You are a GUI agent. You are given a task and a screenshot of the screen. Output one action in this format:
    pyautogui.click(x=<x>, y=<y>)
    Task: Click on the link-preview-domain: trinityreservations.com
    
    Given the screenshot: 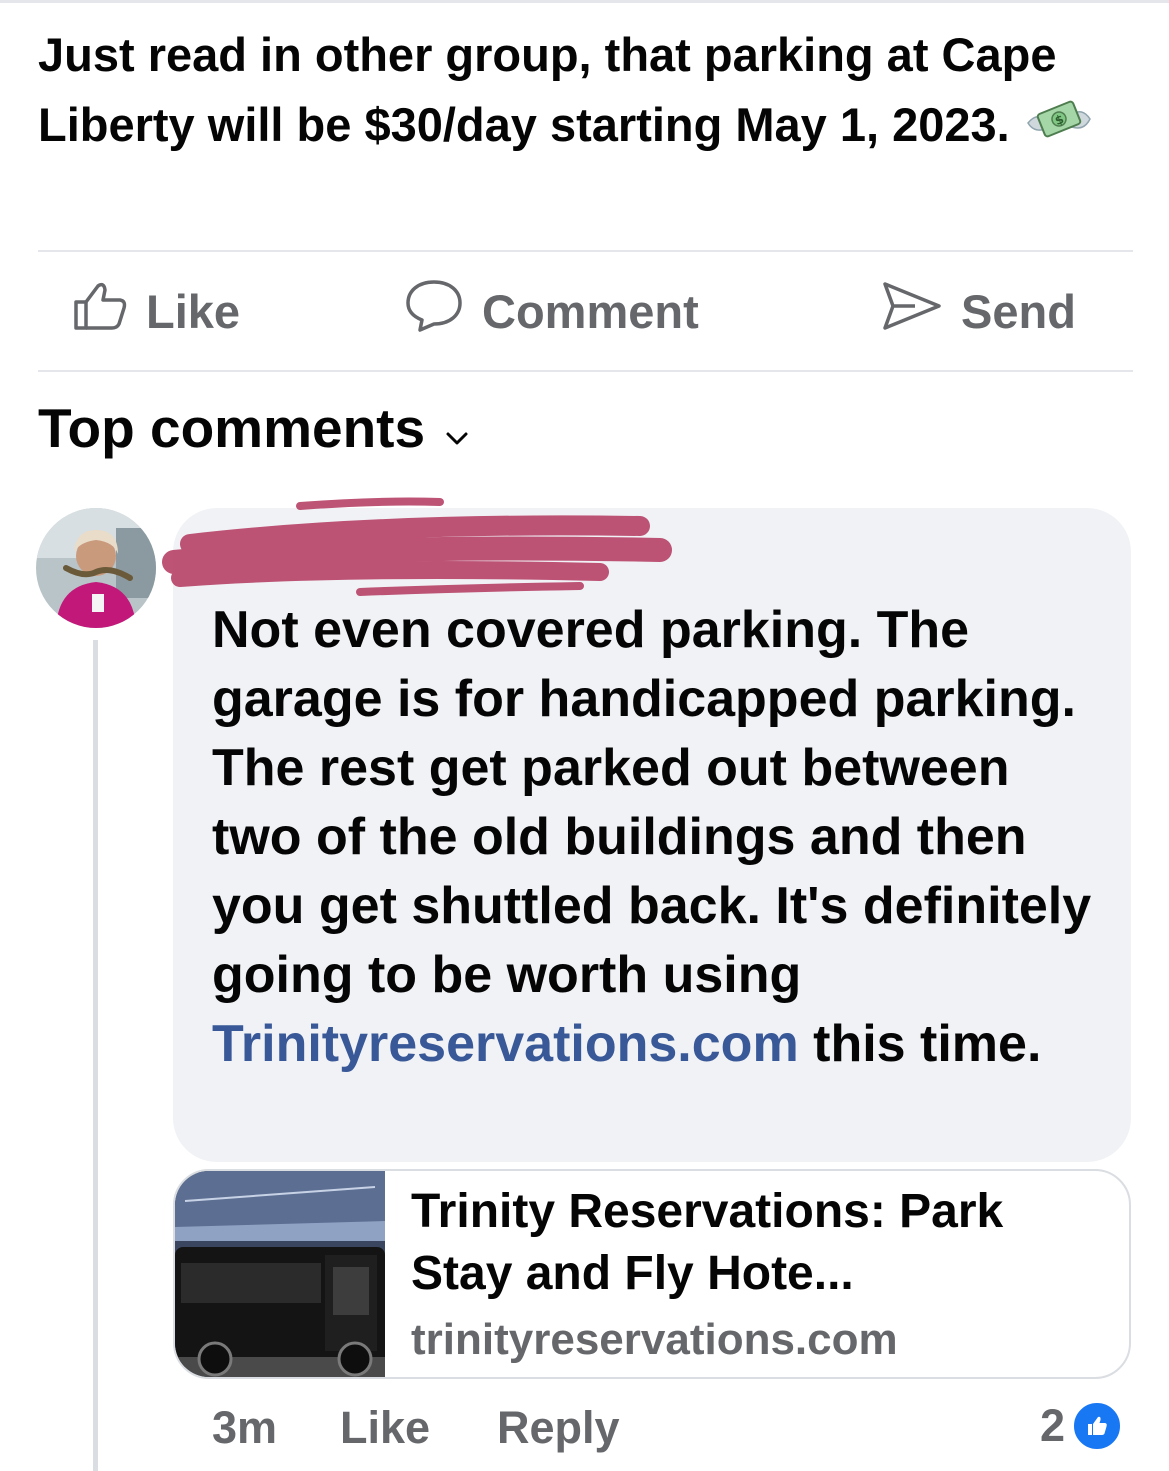 What is the action you would take?
    pyautogui.click(x=654, y=1339)
    